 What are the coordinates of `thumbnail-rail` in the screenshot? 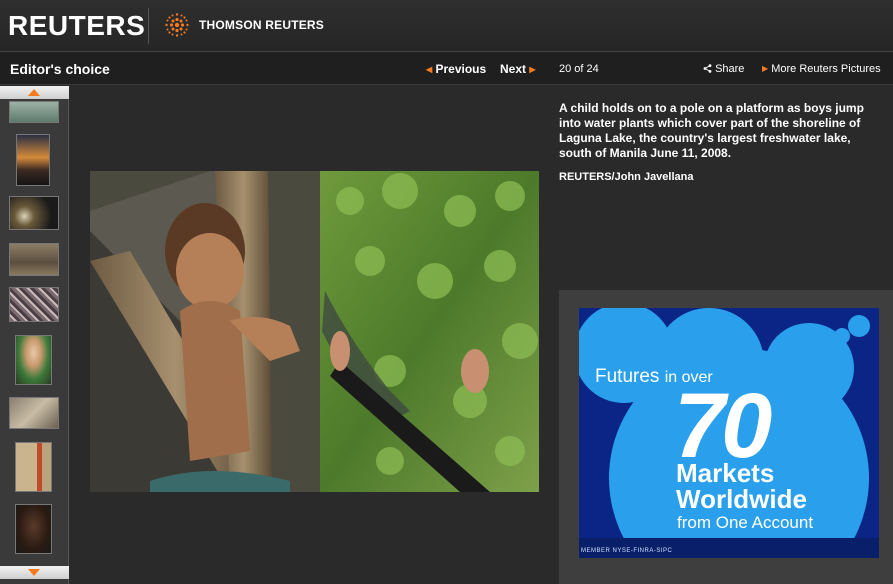 It's located at (34, 335).